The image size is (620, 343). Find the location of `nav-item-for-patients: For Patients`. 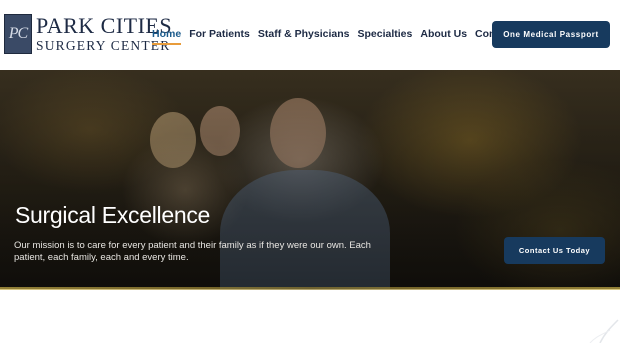

nav-item-for-patients: For Patients is located at coordinates (219, 36).